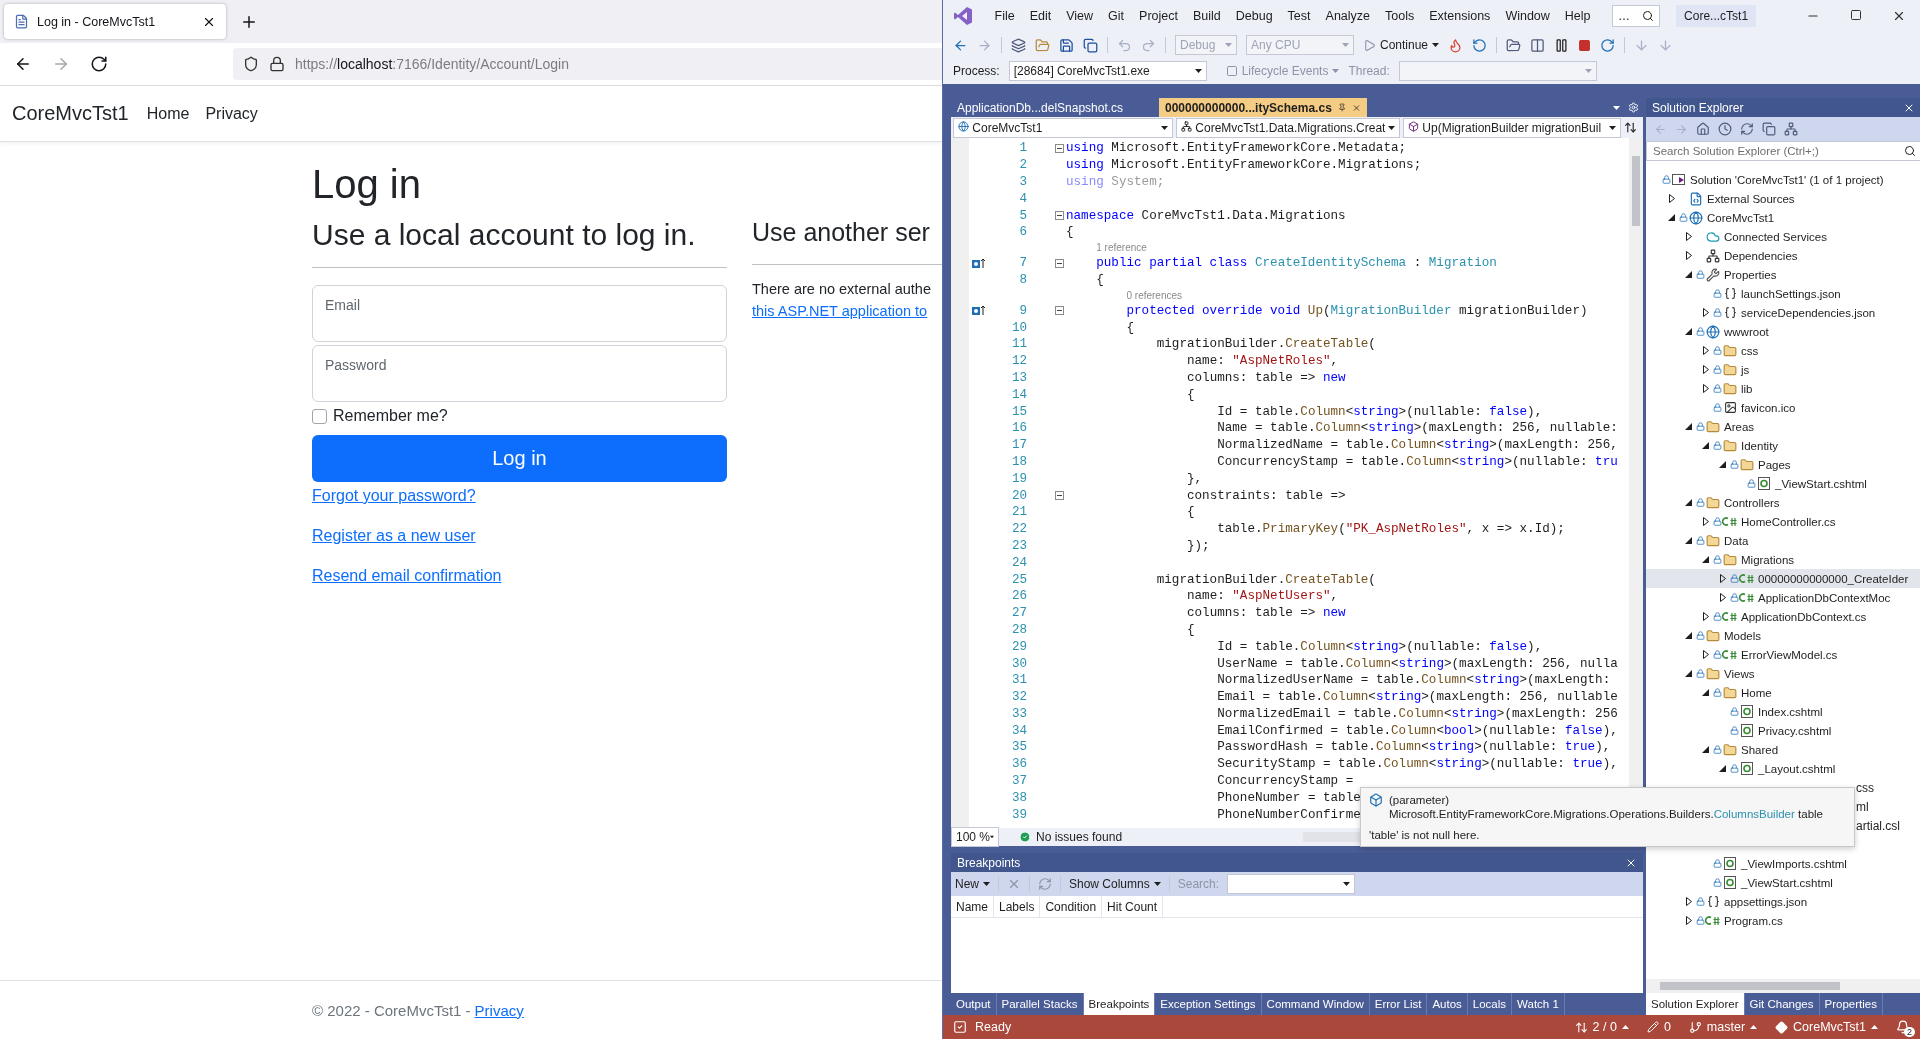 The width and height of the screenshot is (1920, 1039). What do you see at coordinates (1042, 45) in the screenshot?
I see `open-folder-icon` at bounding box center [1042, 45].